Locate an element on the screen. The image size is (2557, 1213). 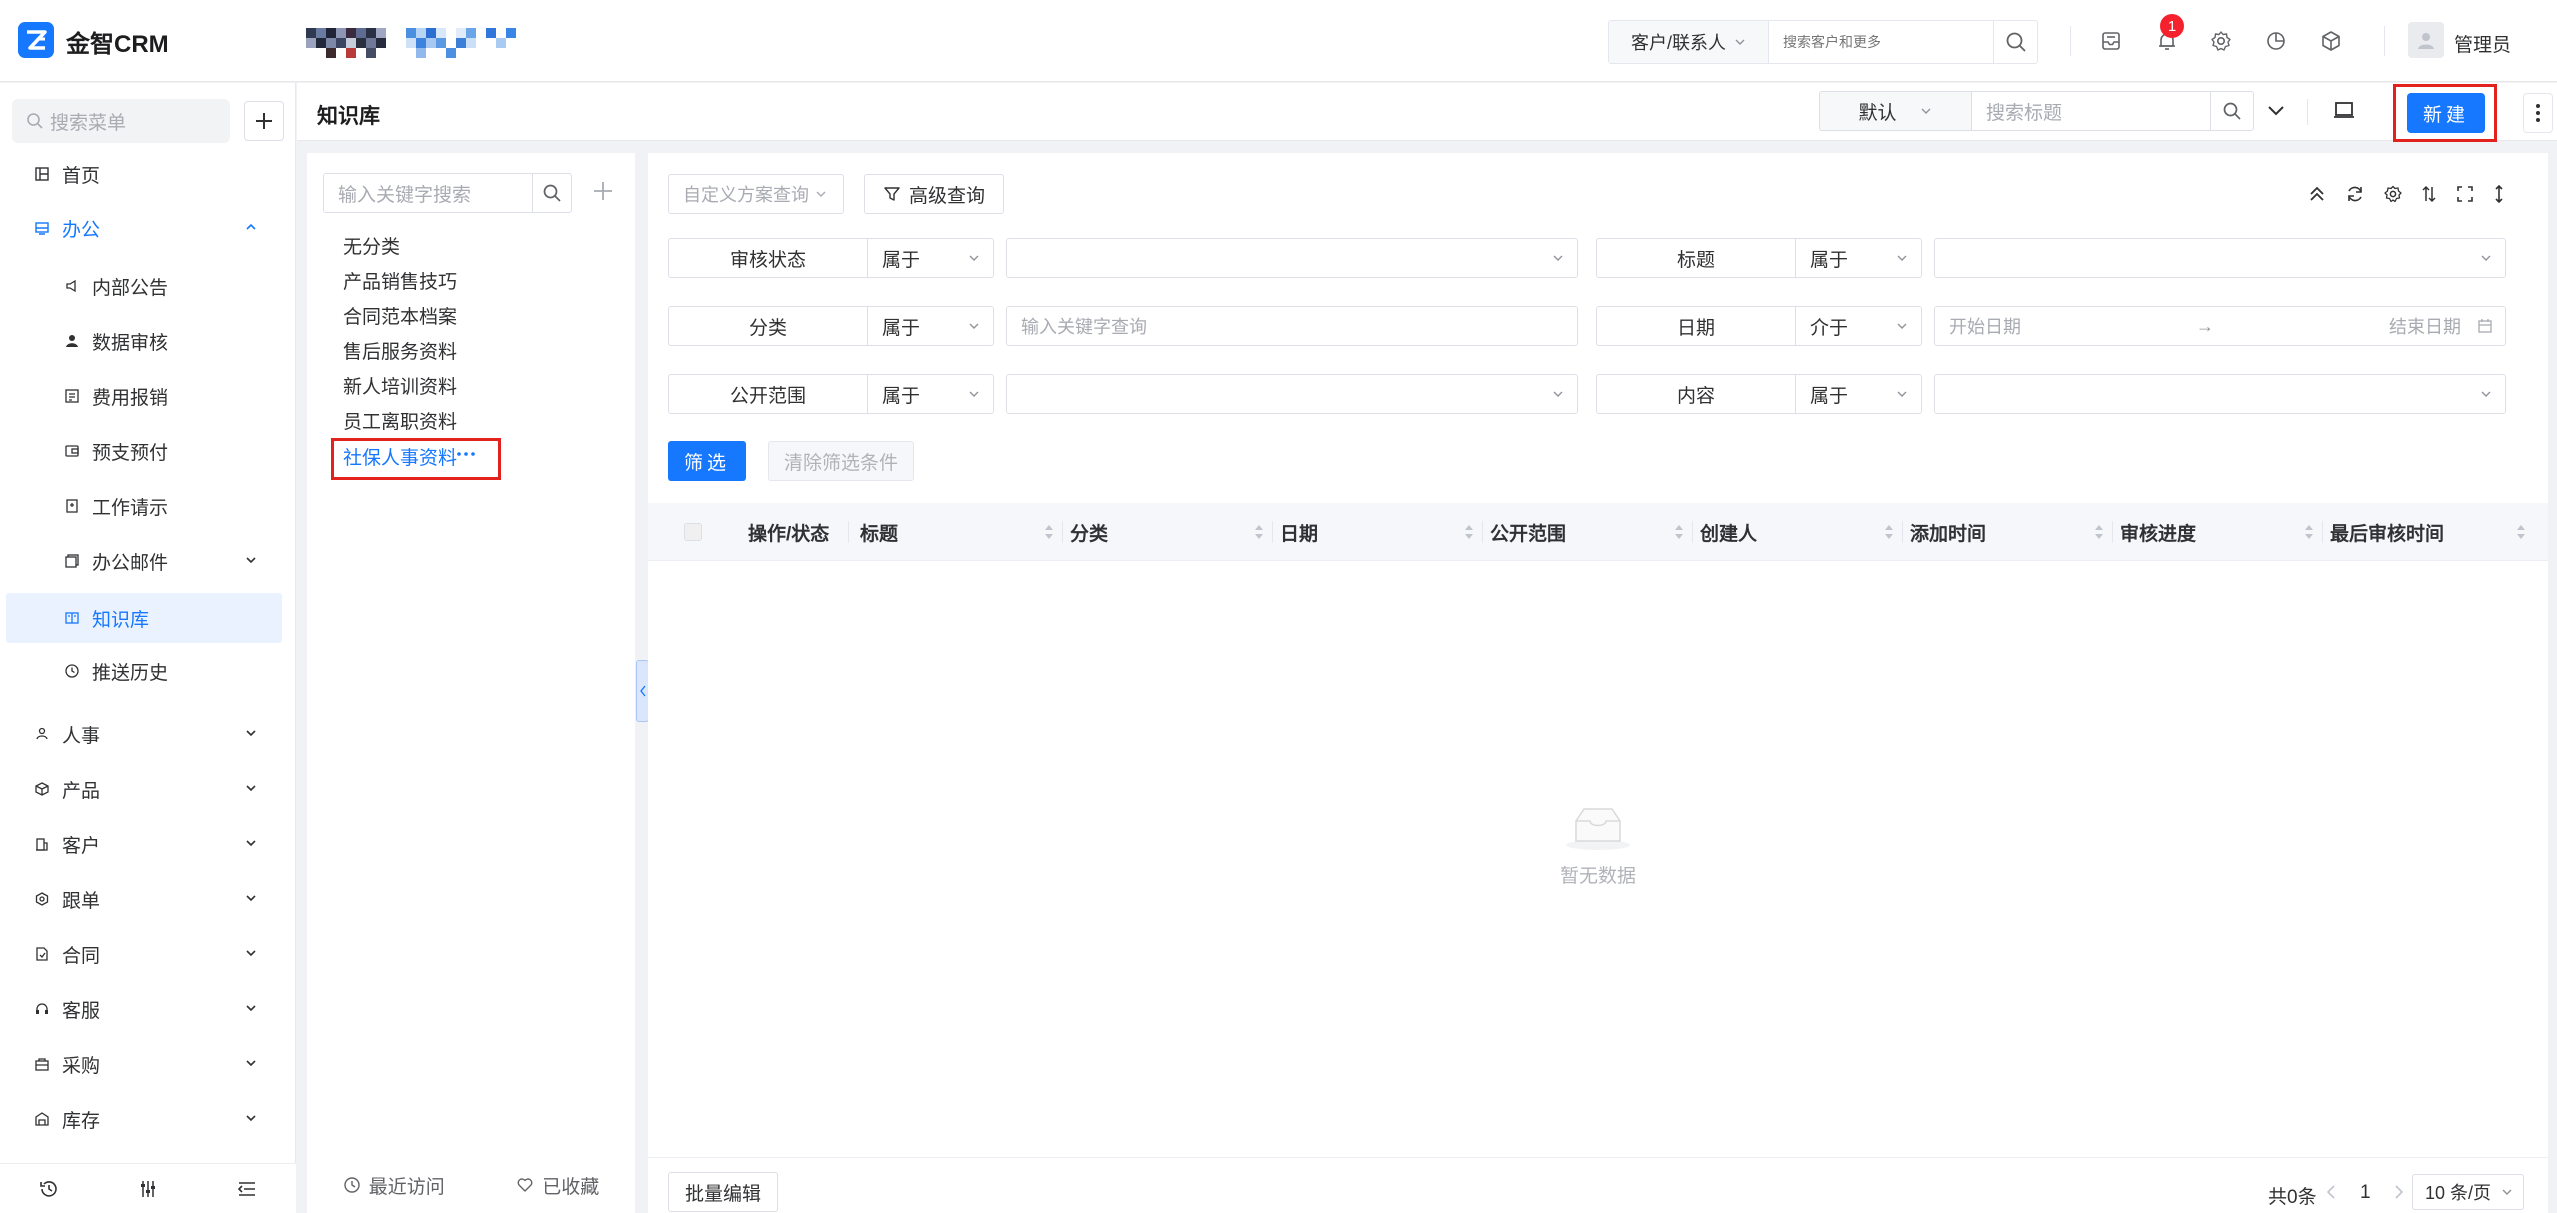
column-header-public-scope: 公开范围 is located at coordinates (1590, 532).